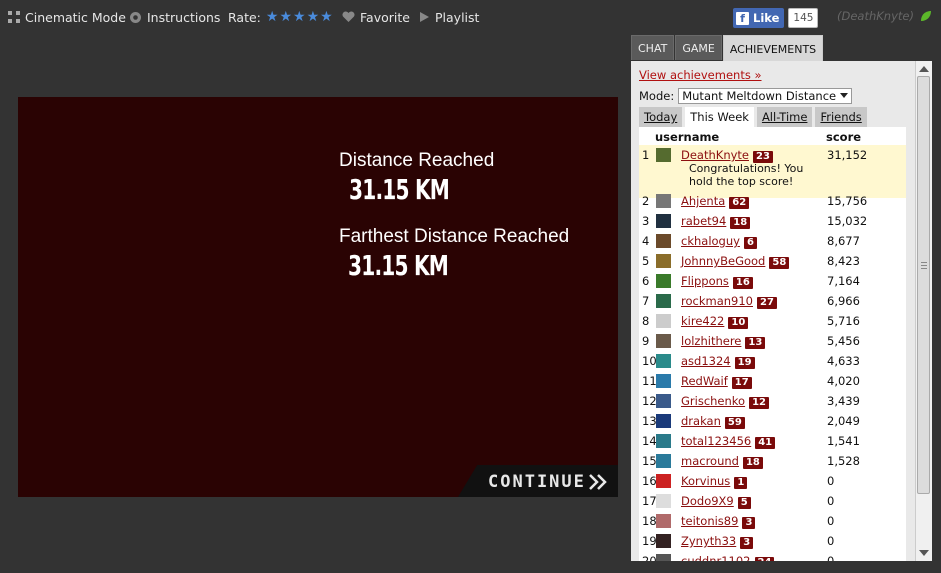  I want to click on username-link: kire422 10, so click(715, 321).